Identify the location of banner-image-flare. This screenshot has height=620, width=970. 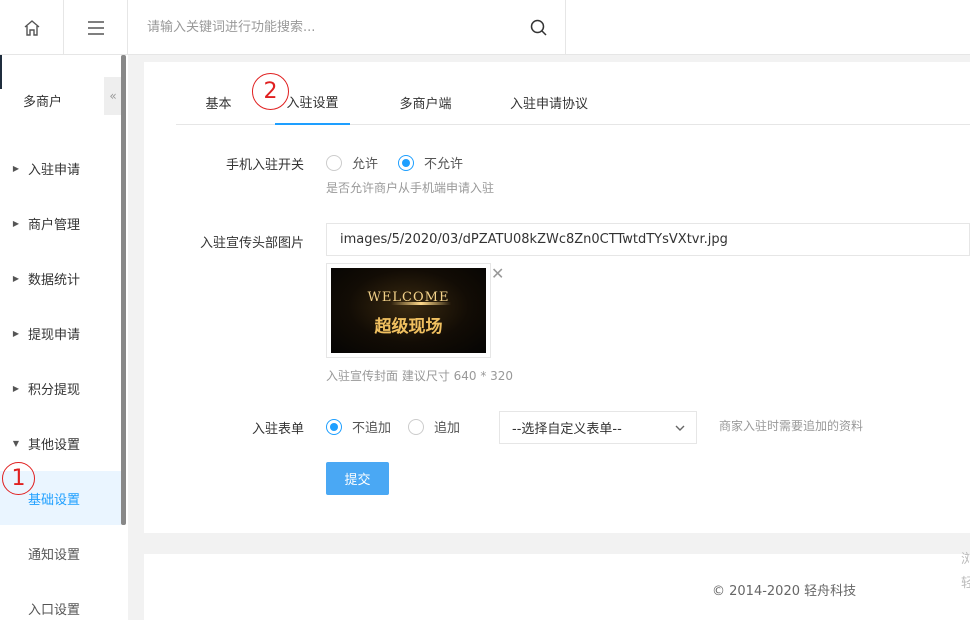
(421, 303).